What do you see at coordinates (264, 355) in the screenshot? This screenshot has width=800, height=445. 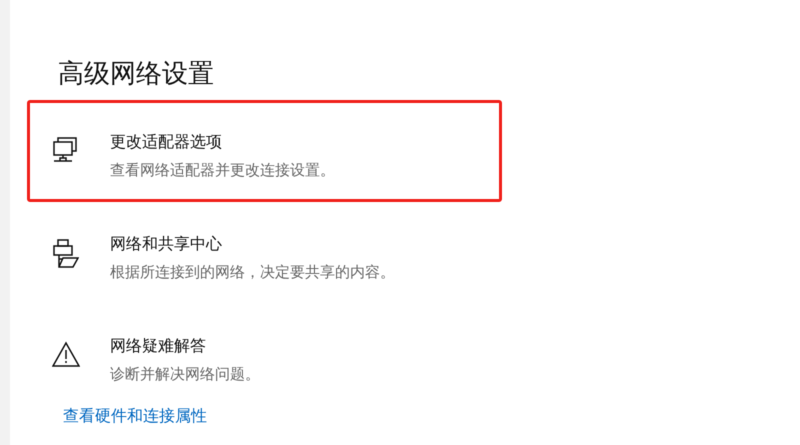 I see `setting-item: 网络疑难解答 诊断并解决网络问题。` at bounding box center [264, 355].